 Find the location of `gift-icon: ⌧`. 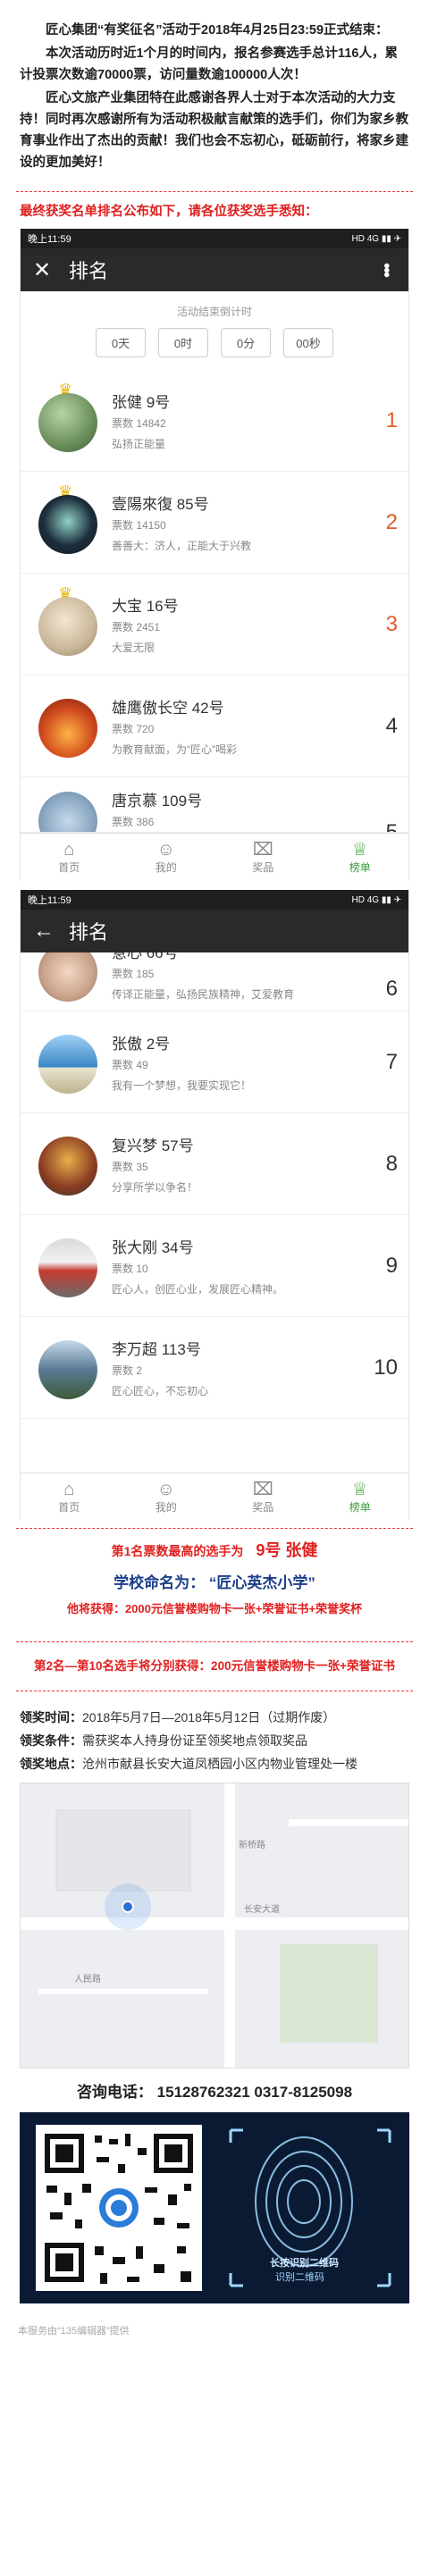

gift-icon: ⌧ is located at coordinates (262, 850).